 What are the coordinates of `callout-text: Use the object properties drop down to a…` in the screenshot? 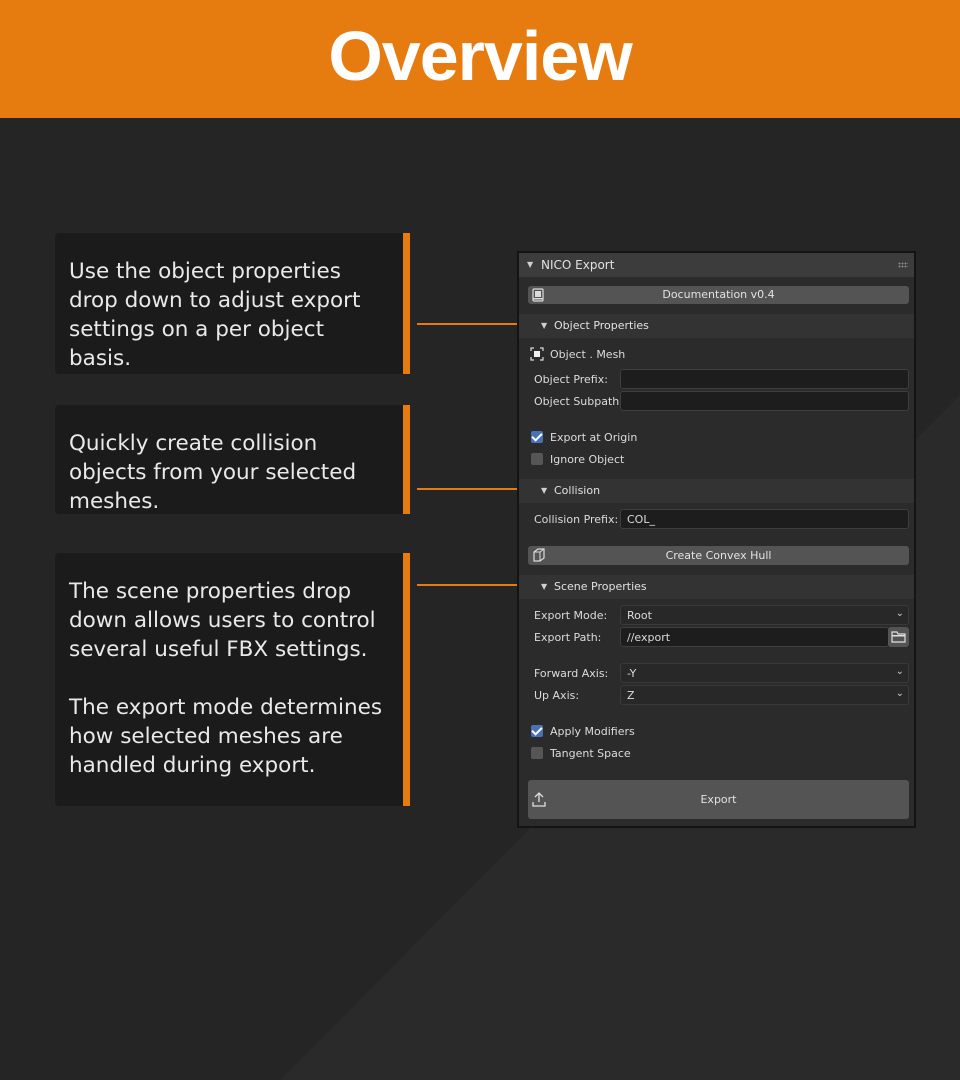 It's located at (215, 315).